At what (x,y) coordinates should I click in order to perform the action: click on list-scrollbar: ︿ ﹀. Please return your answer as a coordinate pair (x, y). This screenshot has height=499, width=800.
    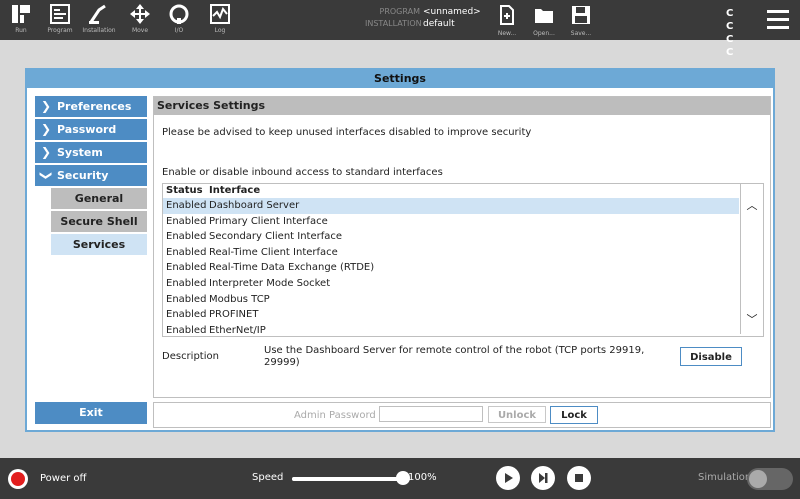
    Looking at the image, I should click on (751, 259).